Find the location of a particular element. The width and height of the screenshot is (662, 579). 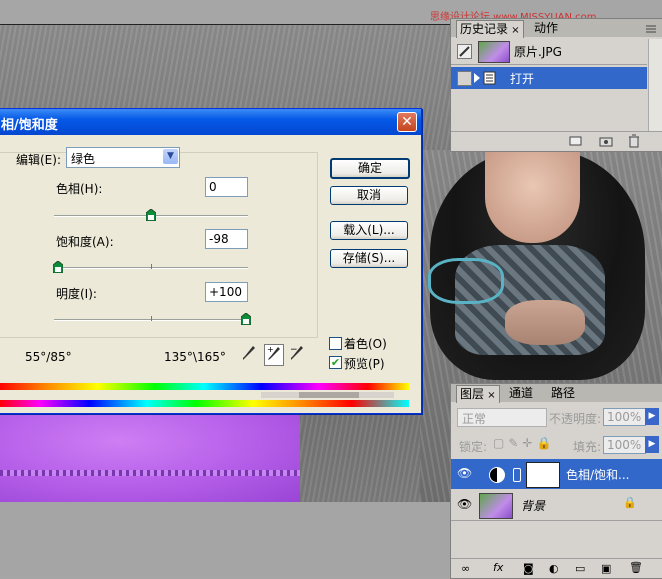

workspace-background is located at coordinates (225, 539).